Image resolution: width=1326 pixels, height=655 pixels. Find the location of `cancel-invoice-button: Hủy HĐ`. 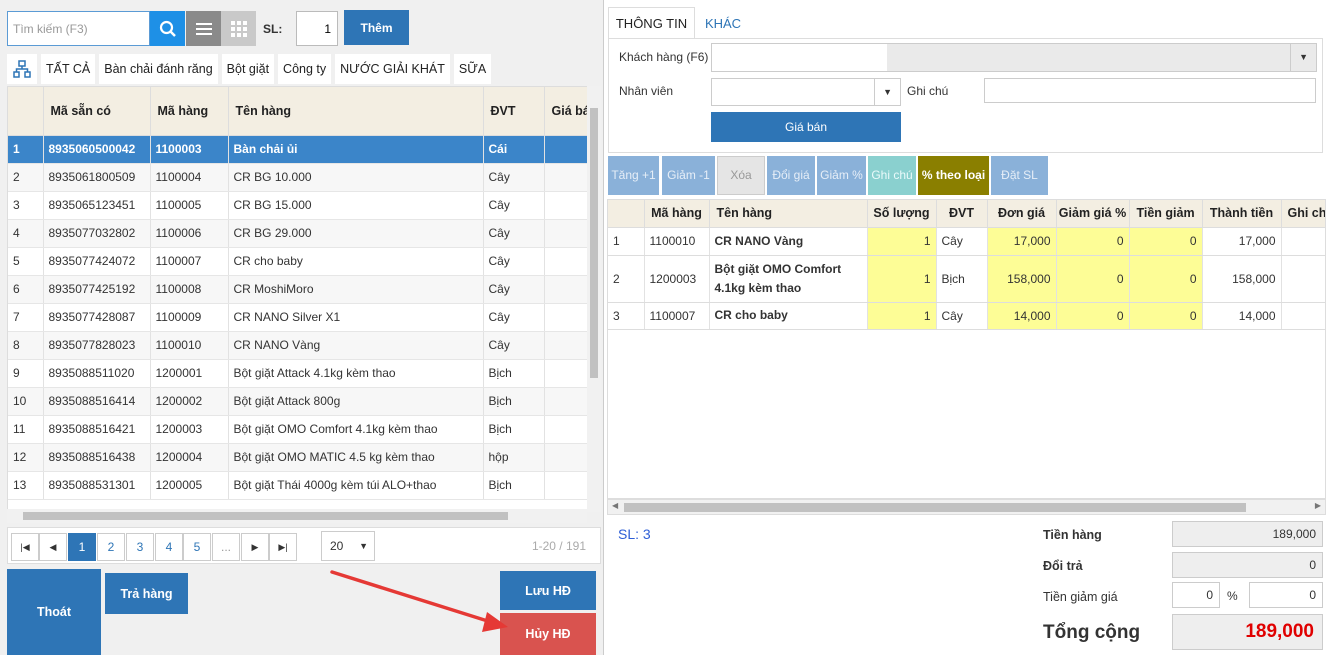

cancel-invoice-button: Hủy HĐ is located at coordinates (548, 634).